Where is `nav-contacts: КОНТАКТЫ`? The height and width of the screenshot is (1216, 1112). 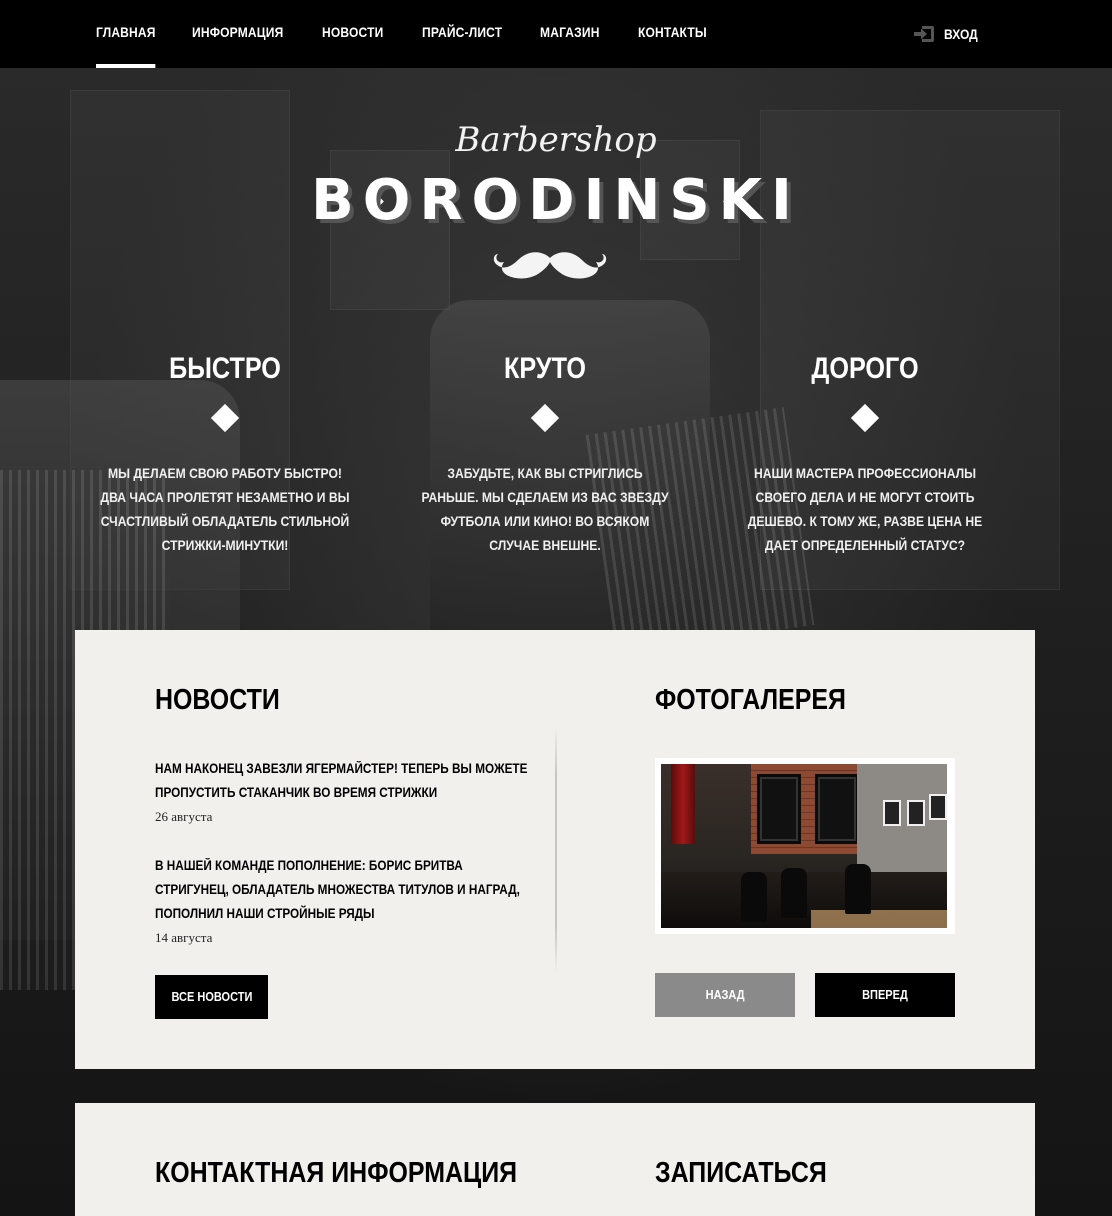 nav-contacts: КОНТАКТЫ is located at coordinates (672, 34).